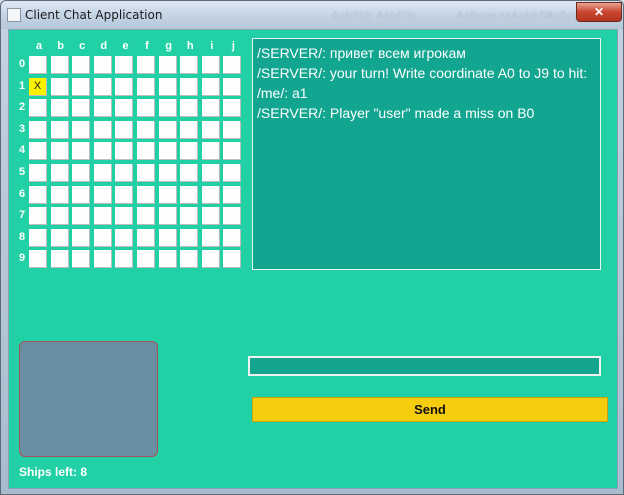 This screenshot has height=495, width=624. What do you see at coordinates (210, 259) in the screenshot?
I see `board-cell-i9` at bounding box center [210, 259].